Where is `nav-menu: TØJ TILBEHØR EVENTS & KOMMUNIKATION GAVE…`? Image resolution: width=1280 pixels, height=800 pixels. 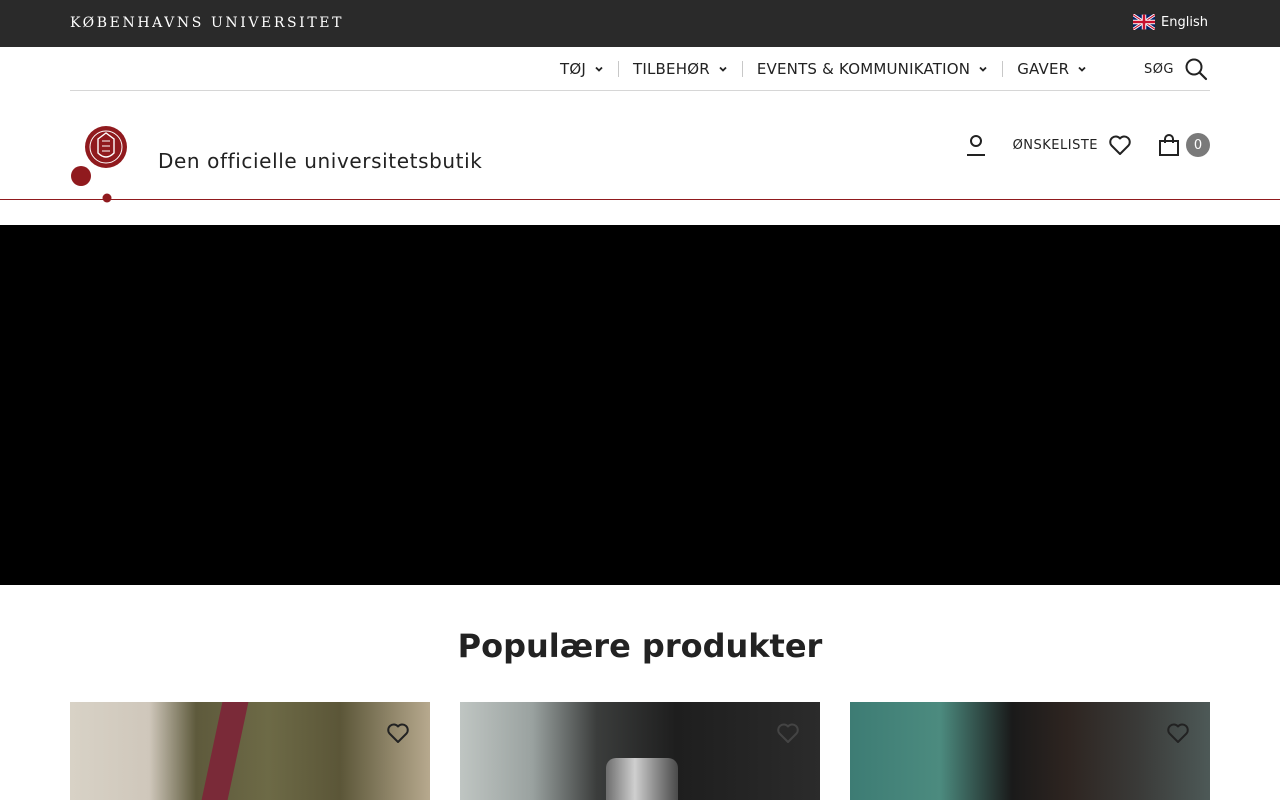 nav-menu: TØJ TILBEHØR EVENTS & KOMMUNIKATION GAVE… is located at coordinates (830, 69).